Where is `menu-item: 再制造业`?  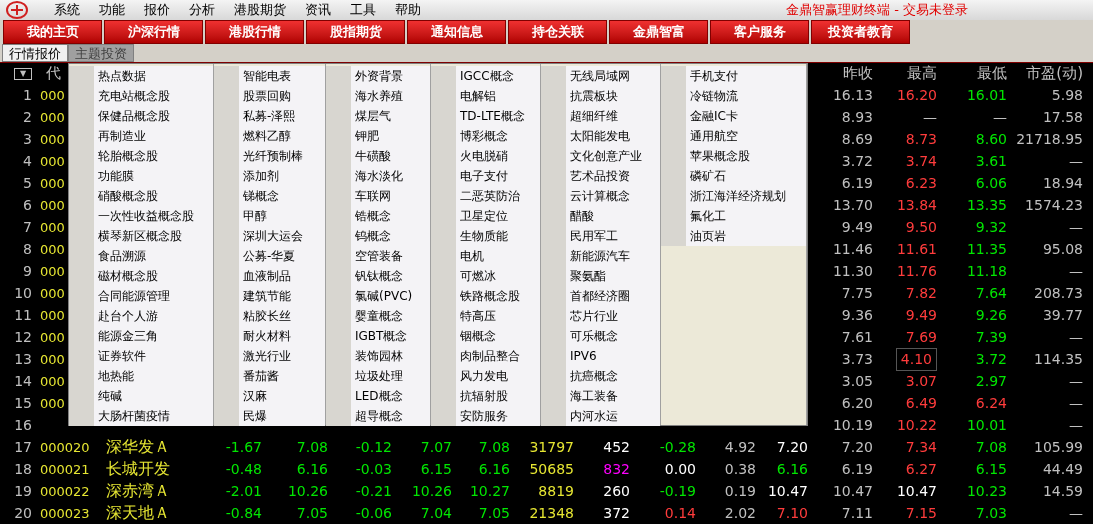
menu-item: 再制造业 is located at coordinates (141, 136).